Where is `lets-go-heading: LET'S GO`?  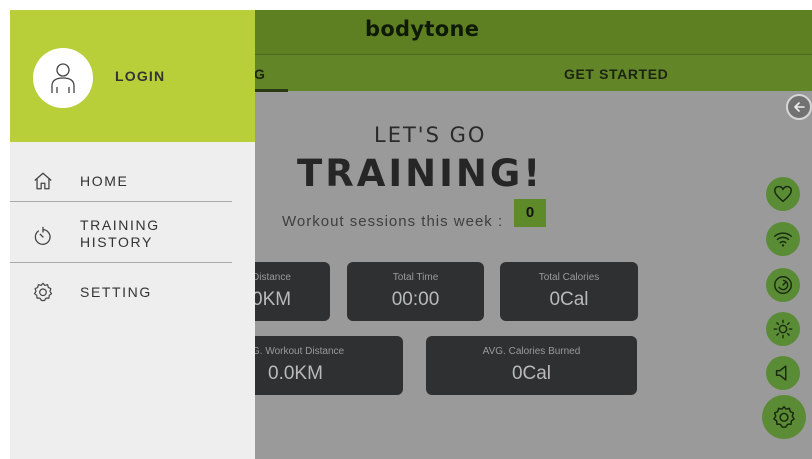 lets-go-heading: LET'S GO is located at coordinates (430, 135).